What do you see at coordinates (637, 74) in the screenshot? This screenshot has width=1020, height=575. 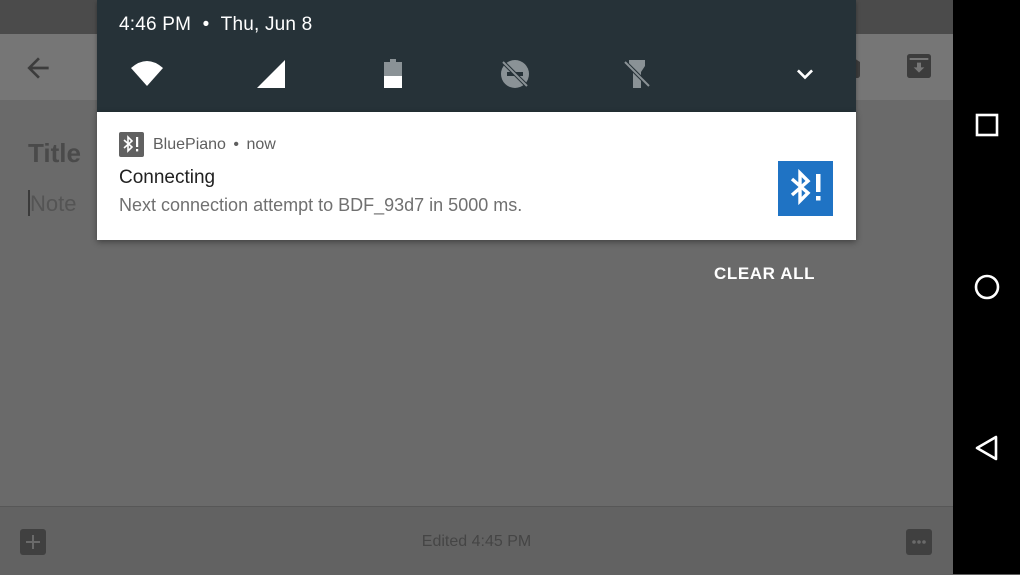 I see `flashlight-off-icon` at bounding box center [637, 74].